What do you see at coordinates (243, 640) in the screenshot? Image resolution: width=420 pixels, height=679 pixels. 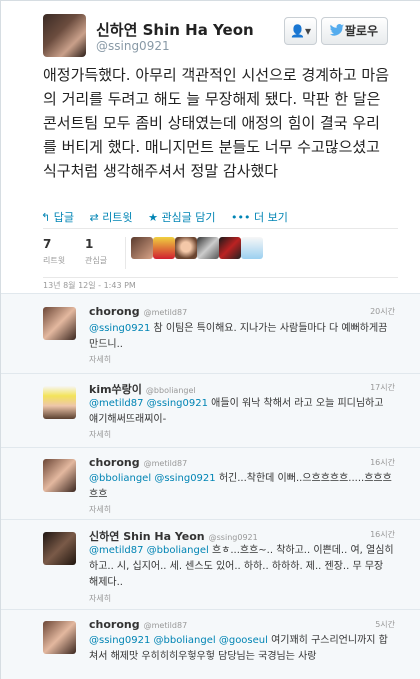 I see `mention-link: @gooseul` at bounding box center [243, 640].